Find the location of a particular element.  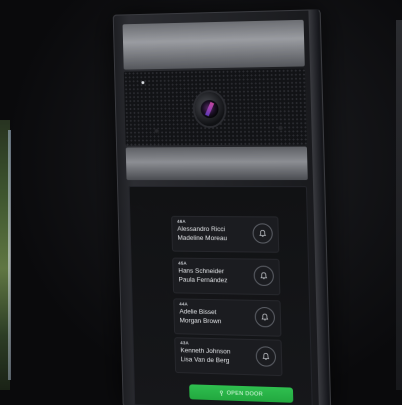

open-door-button: OPEN DOOR is located at coordinates (241, 393).